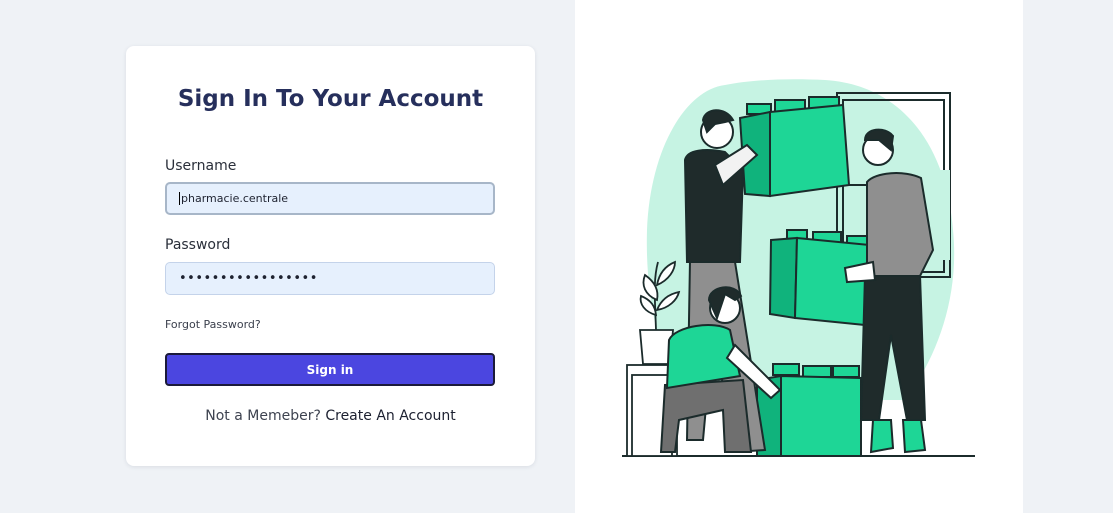 The image size is (1113, 513). What do you see at coordinates (235, 198) in the screenshot?
I see `username-value: pharmacie.centrale` at bounding box center [235, 198].